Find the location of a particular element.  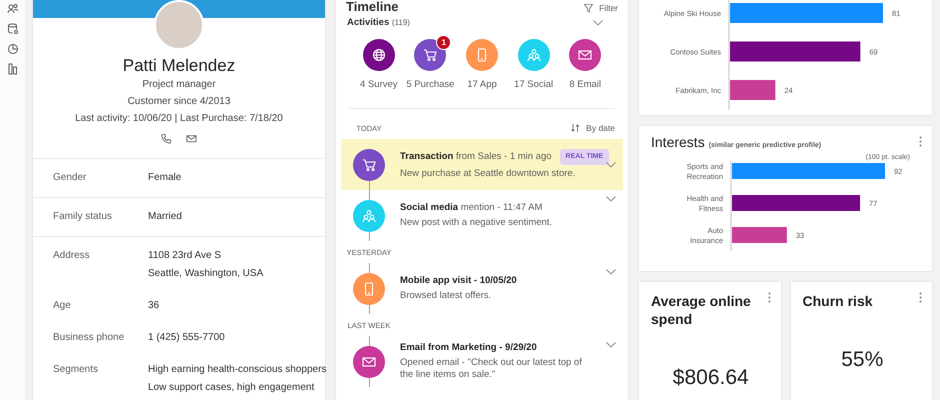

field-value: Female is located at coordinates (165, 178).